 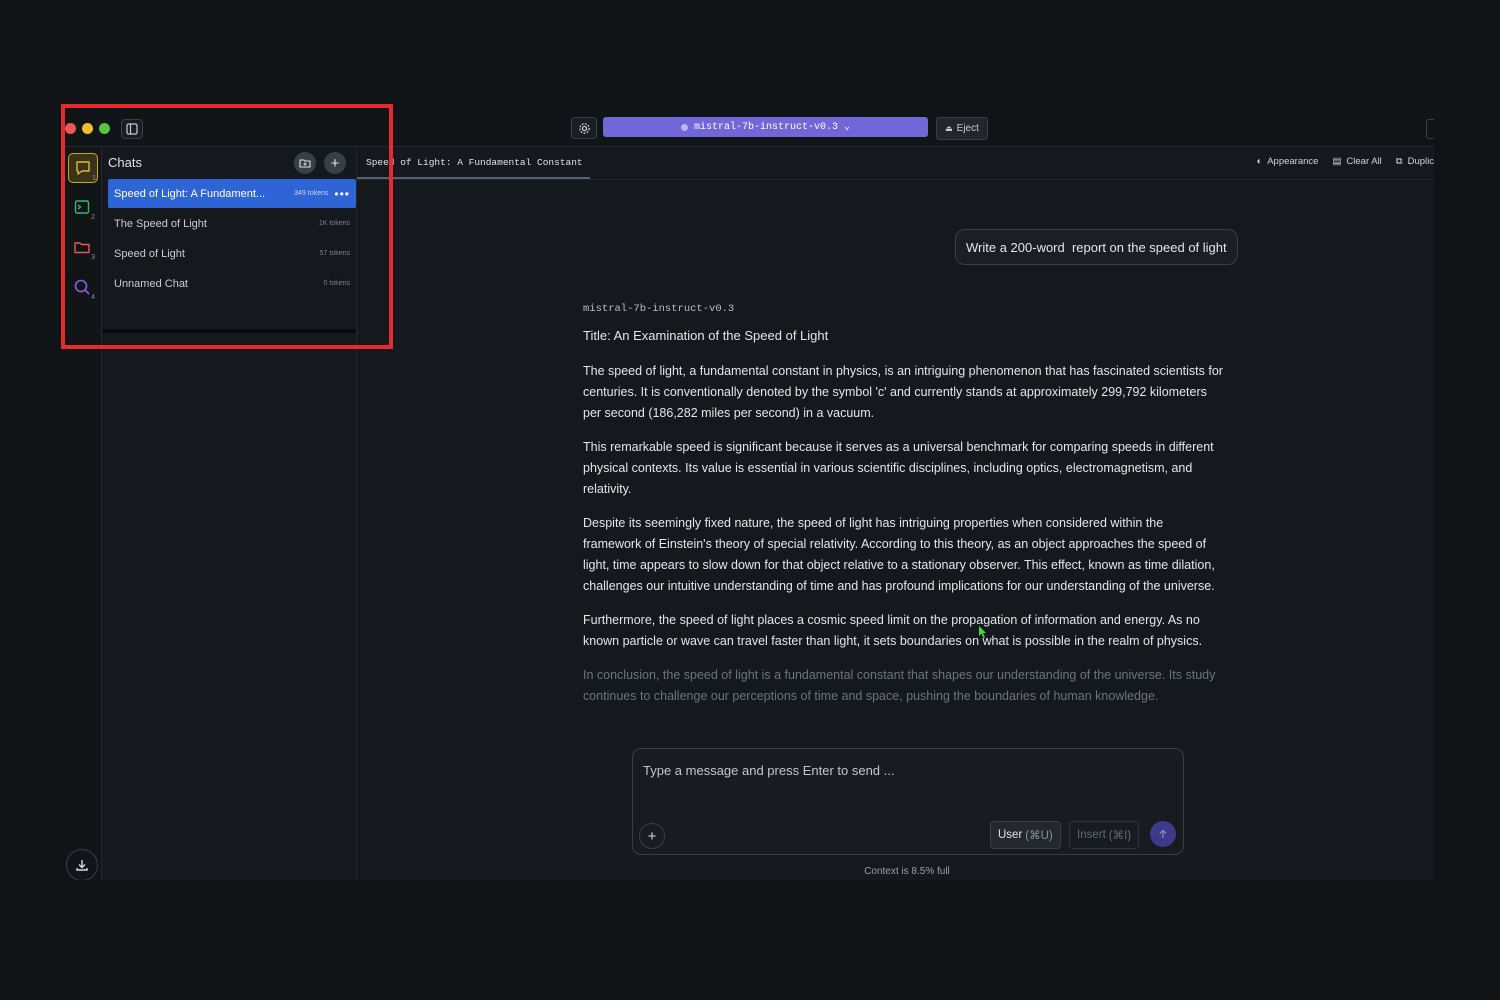 I want to click on appearance-label: Appearance, so click(x=1293, y=161).